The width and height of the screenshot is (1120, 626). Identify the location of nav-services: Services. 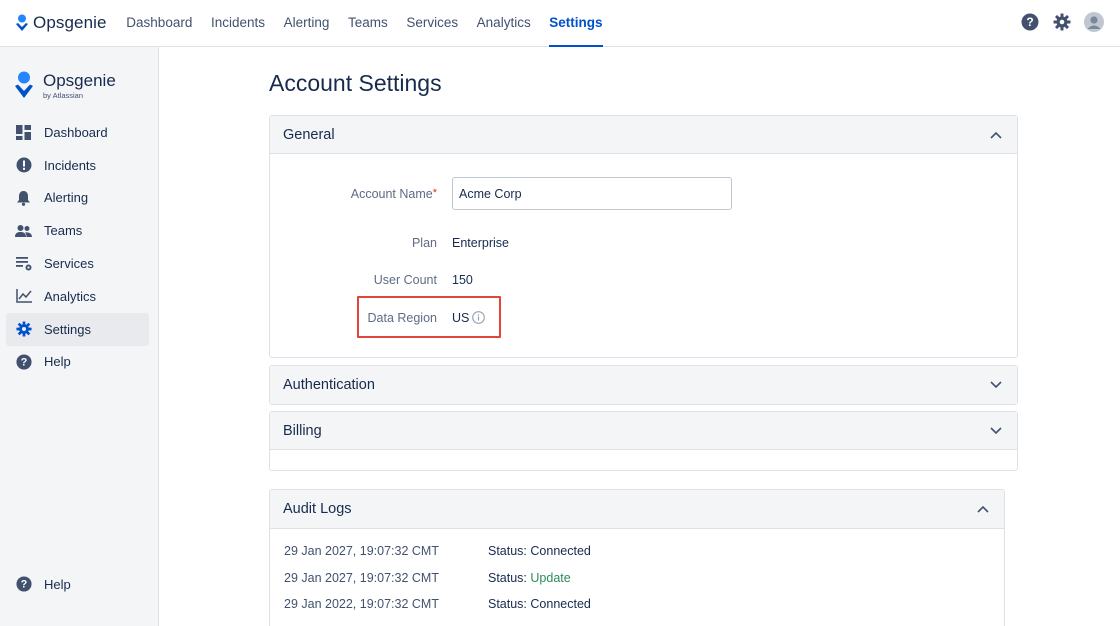
(432, 23).